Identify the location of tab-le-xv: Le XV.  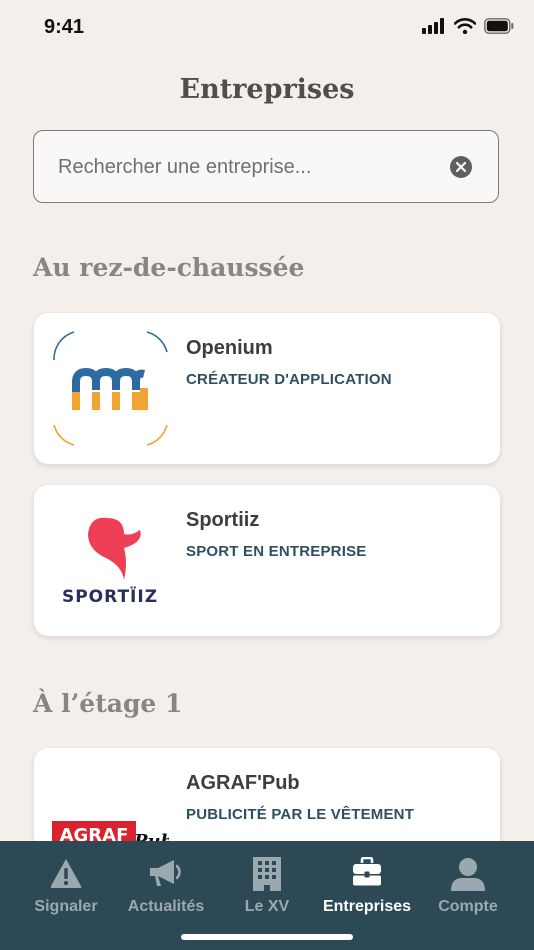
(267, 881).